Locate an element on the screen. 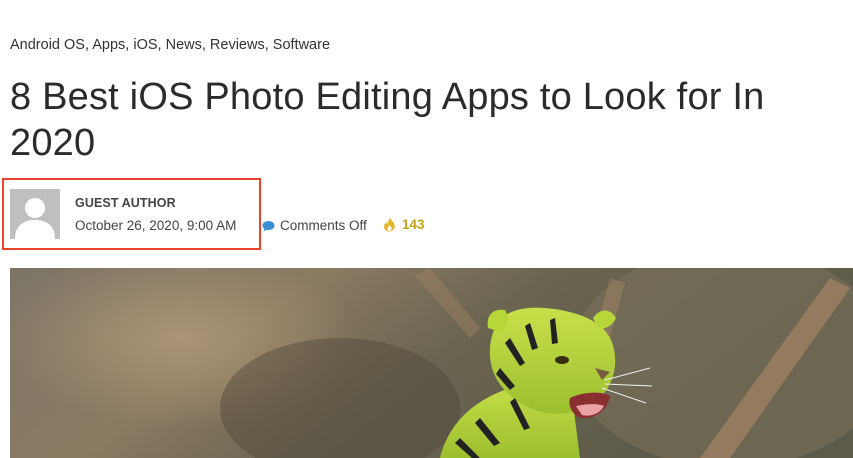  category-link-software: Software is located at coordinates (301, 45).